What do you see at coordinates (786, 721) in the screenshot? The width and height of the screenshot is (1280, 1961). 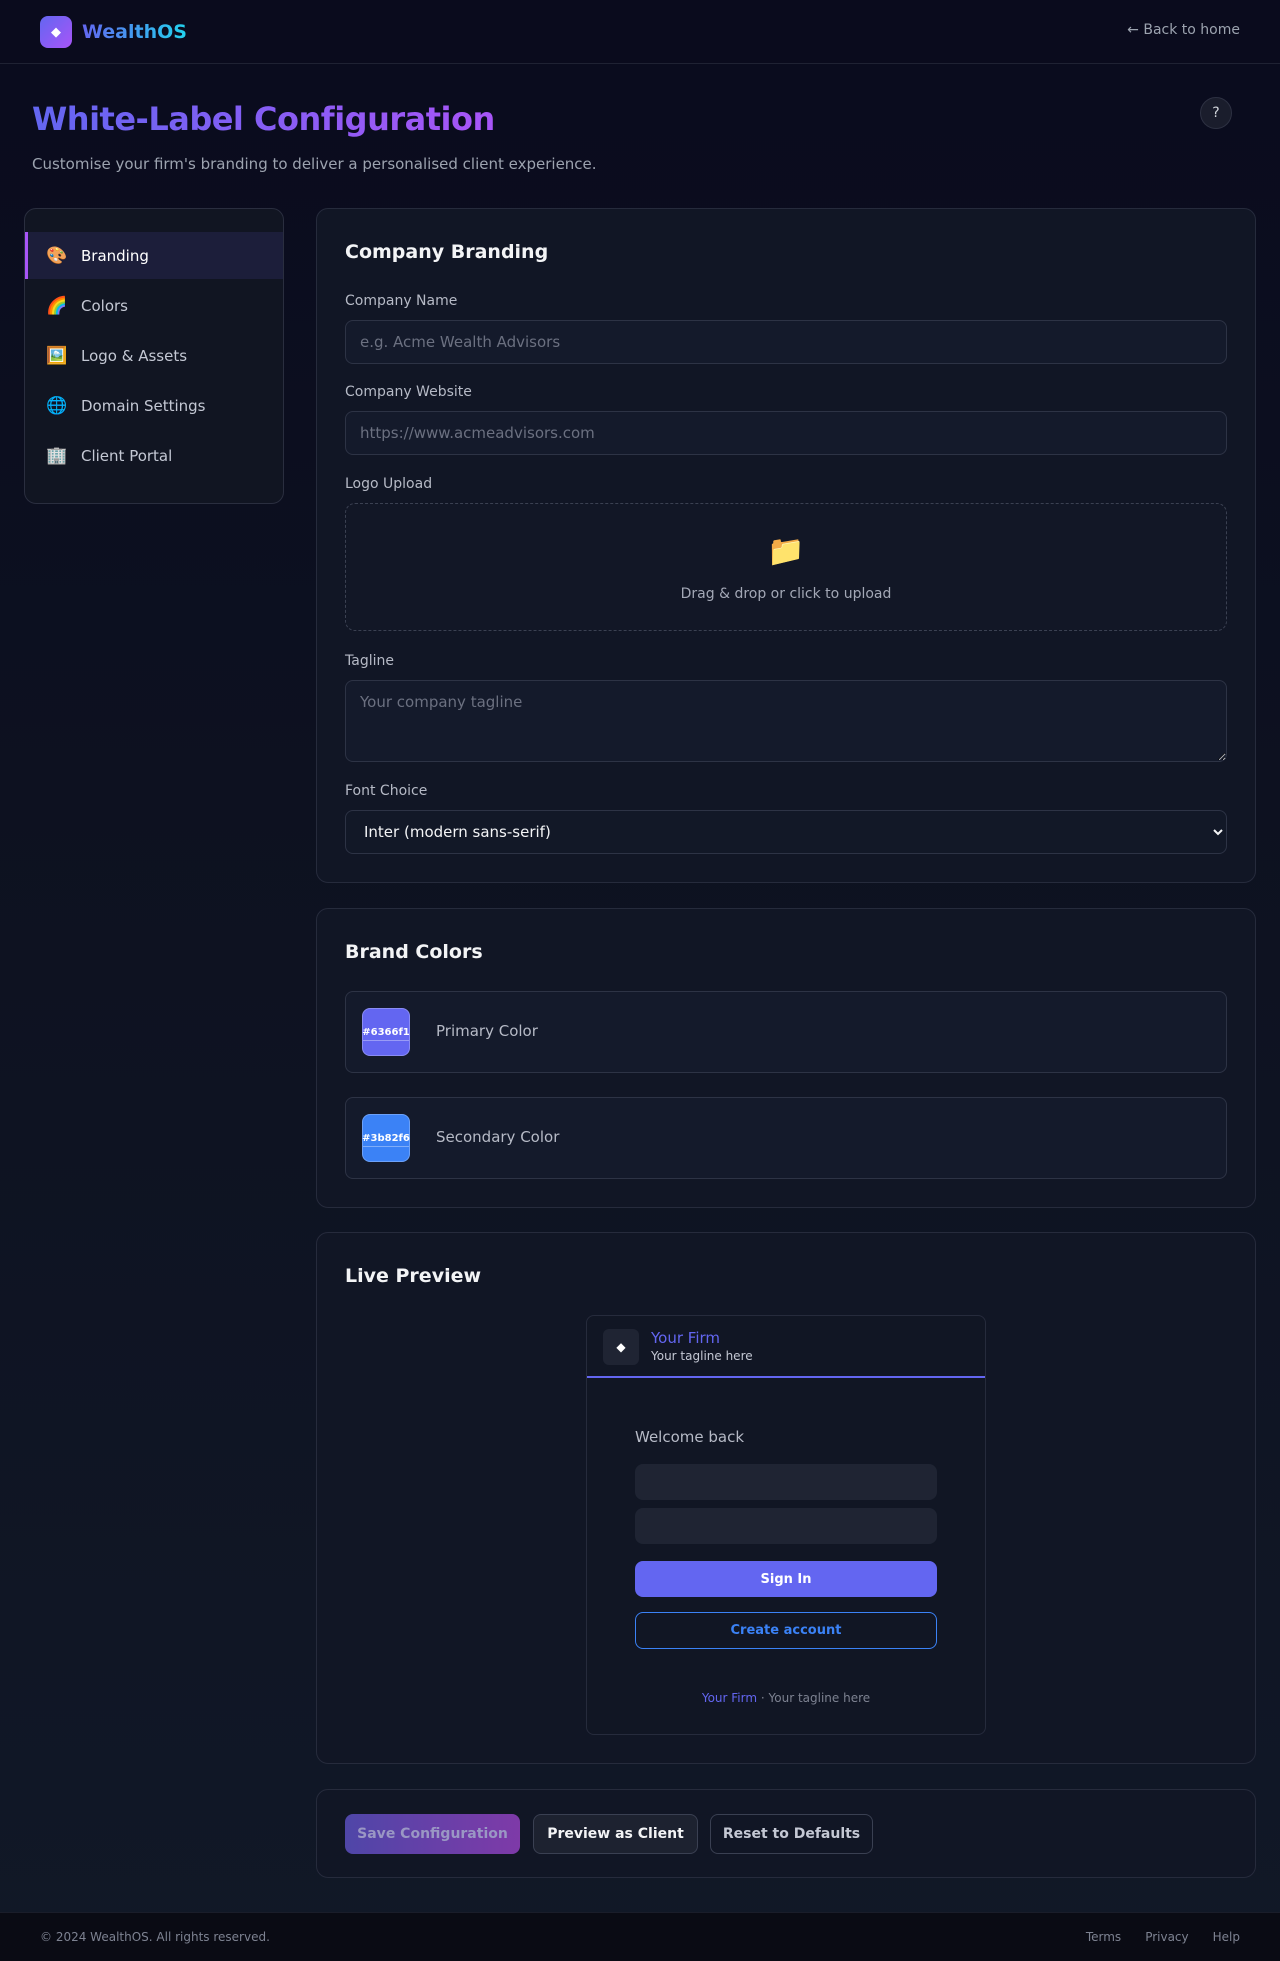 I see `tagline-textarea` at bounding box center [786, 721].